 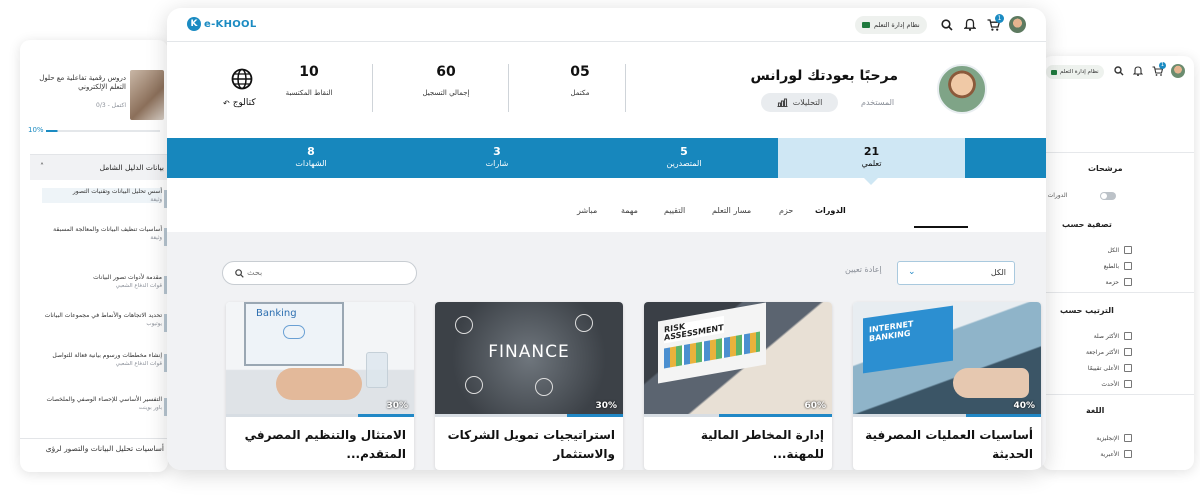 I want to click on status-select: ⌄ الكل, so click(x=956, y=273).